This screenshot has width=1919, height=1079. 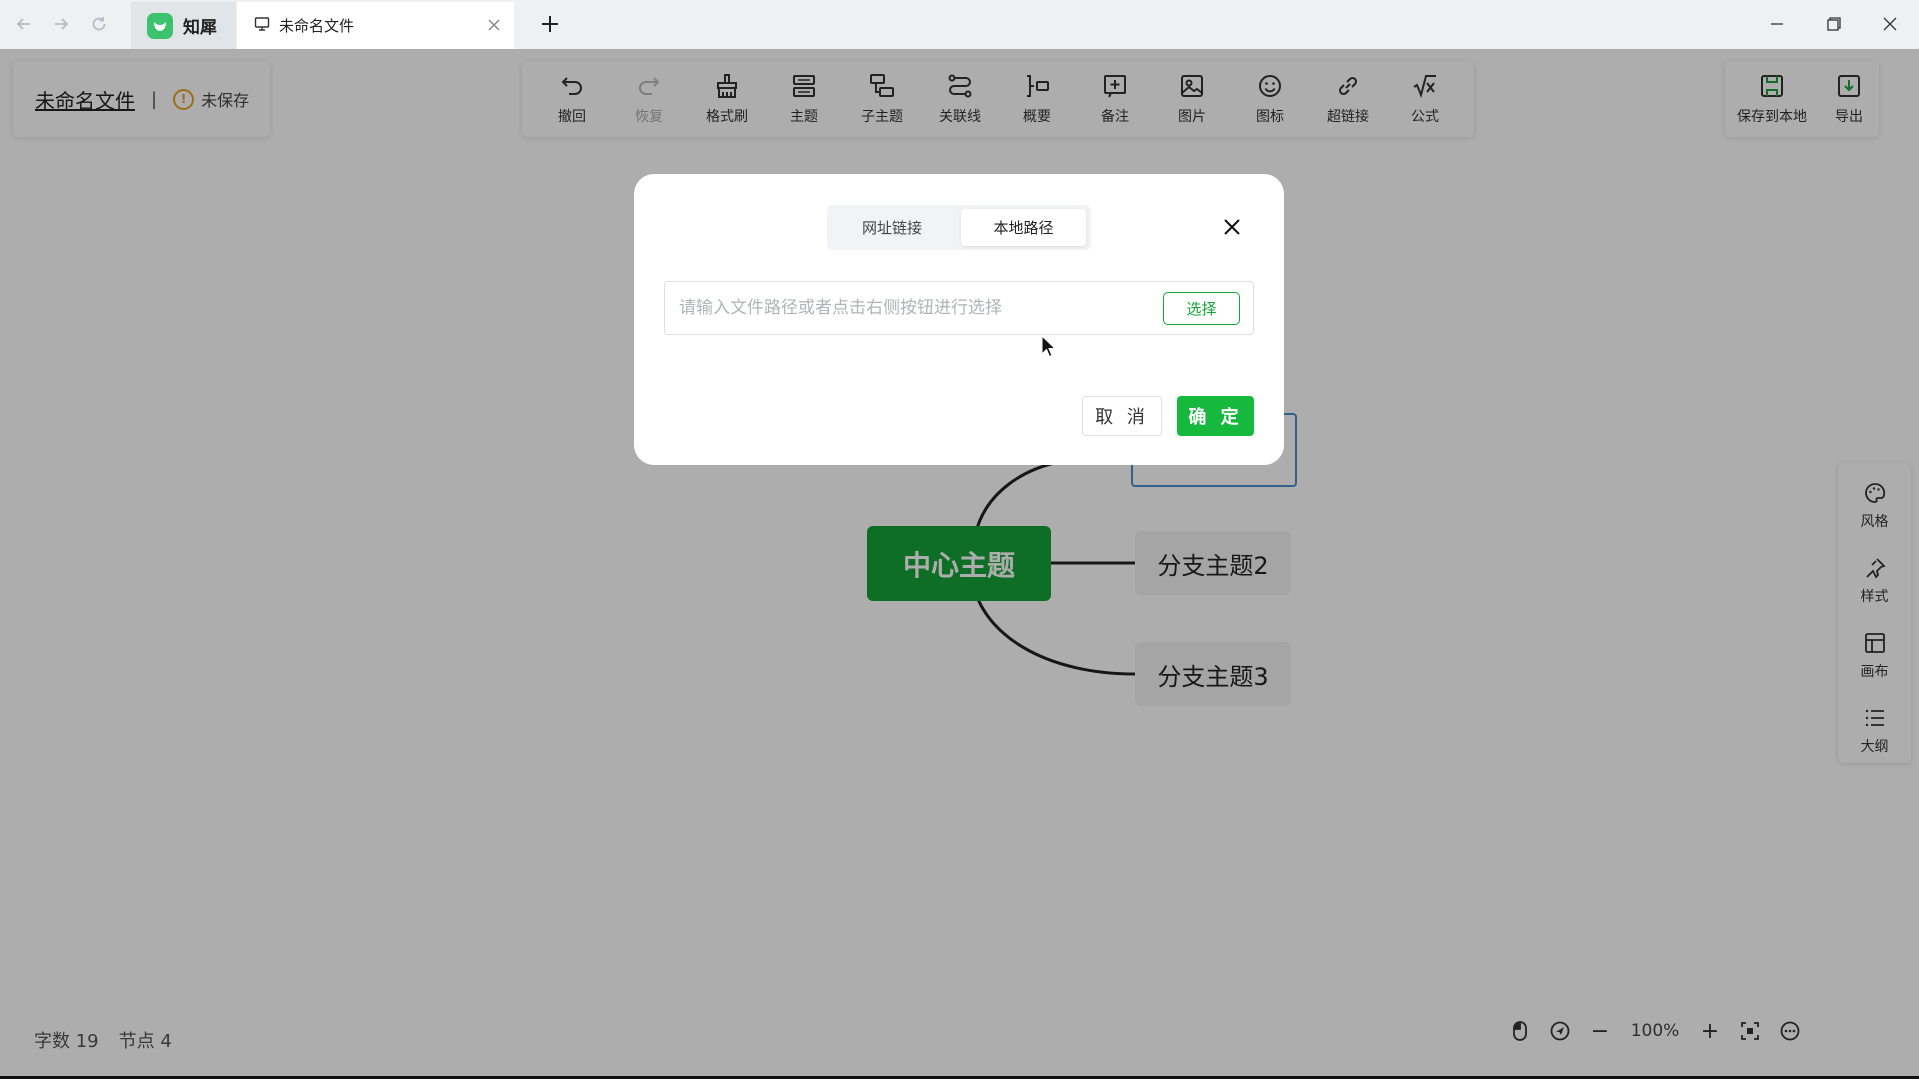 What do you see at coordinates (1890, 24) in the screenshot?
I see `close-window-icon` at bounding box center [1890, 24].